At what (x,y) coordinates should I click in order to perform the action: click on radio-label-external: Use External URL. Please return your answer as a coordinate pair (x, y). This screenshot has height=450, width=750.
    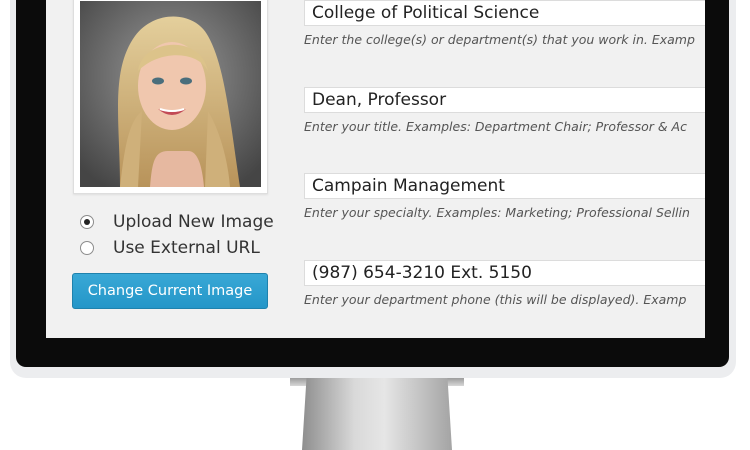
    Looking at the image, I should click on (186, 248).